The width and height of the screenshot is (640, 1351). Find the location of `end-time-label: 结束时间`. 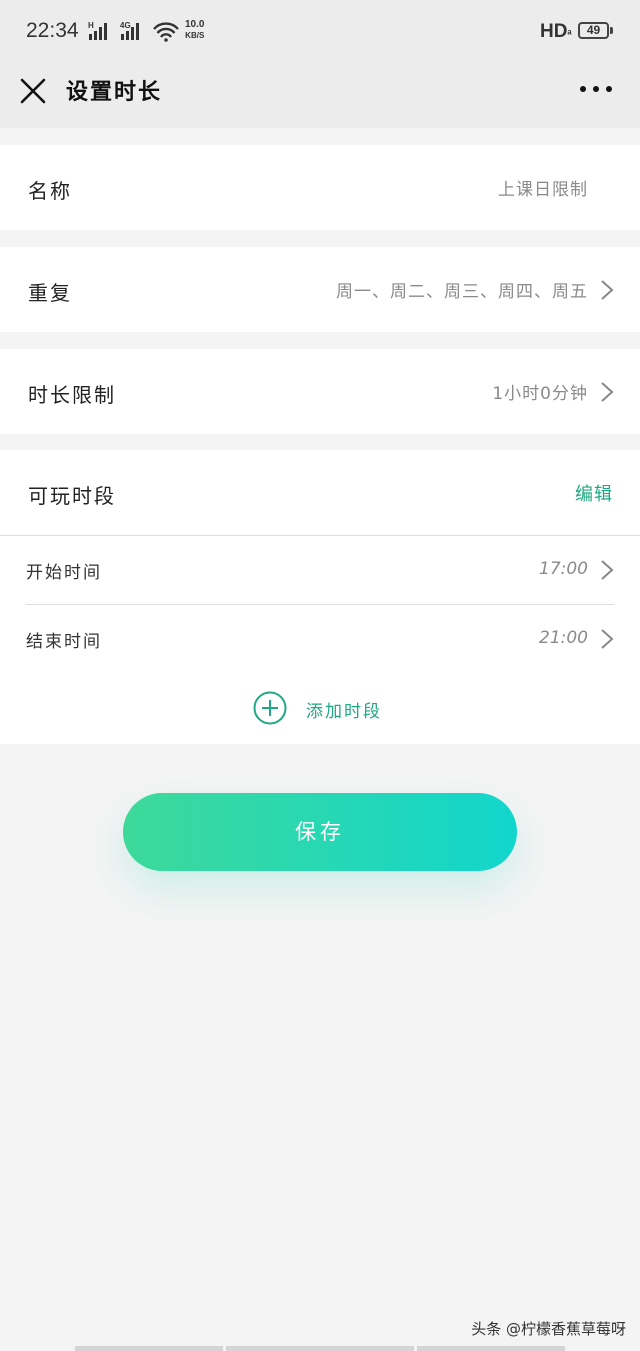

end-time-label: 结束时间 is located at coordinates (64, 639).